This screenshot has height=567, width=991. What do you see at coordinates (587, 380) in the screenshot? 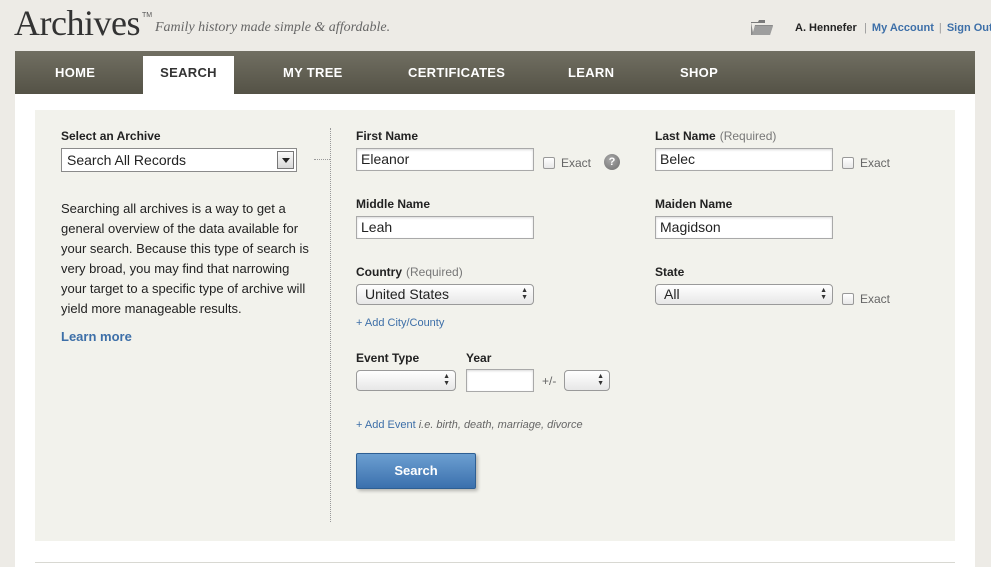
I see `year-range-select: ▲ ▼` at bounding box center [587, 380].